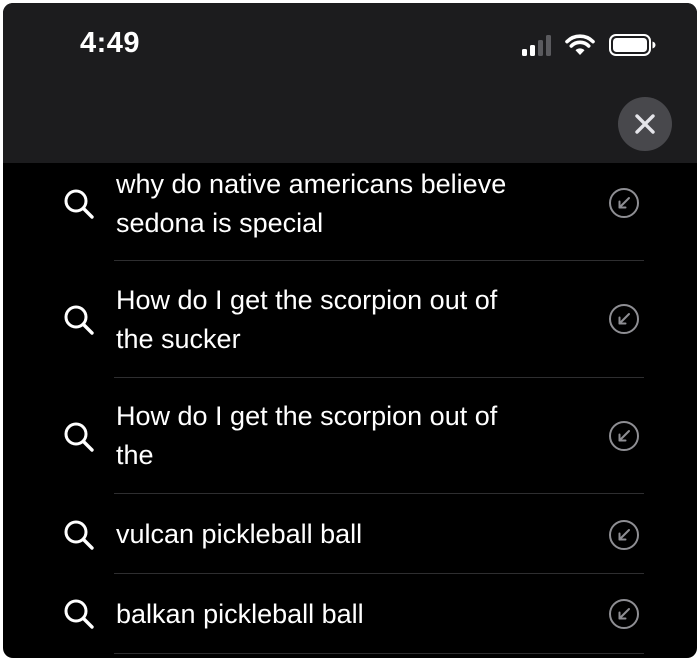 This screenshot has height=661, width=700. Describe the element at coordinates (239, 534) in the screenshot. I see `suggestion-text: vulcan pickleball ball` at that location.